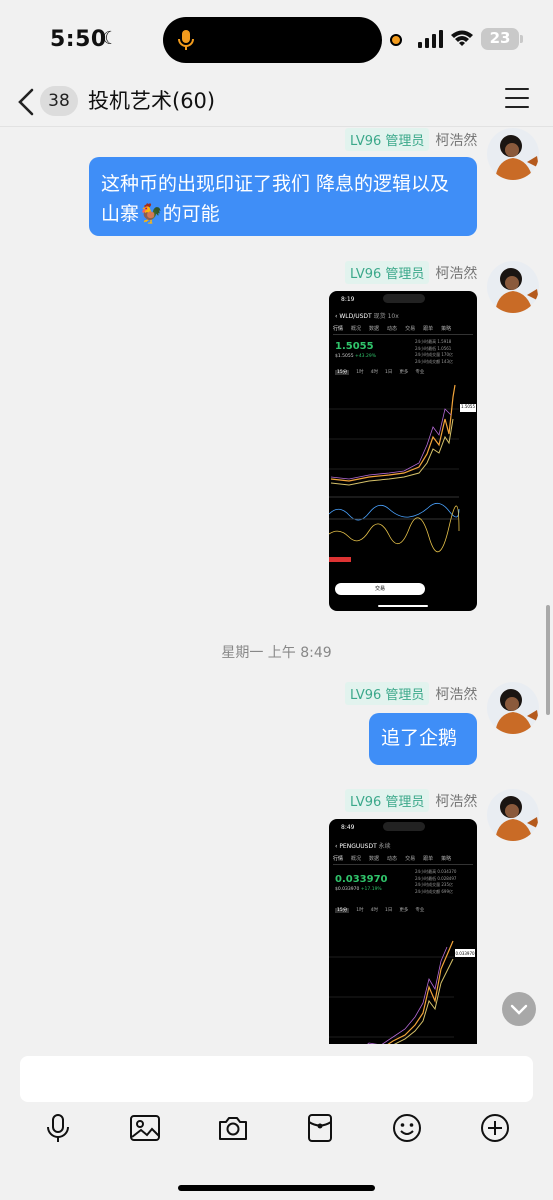  Describe the element at coordinates (276, 1188) in the screenshot. I see `home-indicator` at that location.